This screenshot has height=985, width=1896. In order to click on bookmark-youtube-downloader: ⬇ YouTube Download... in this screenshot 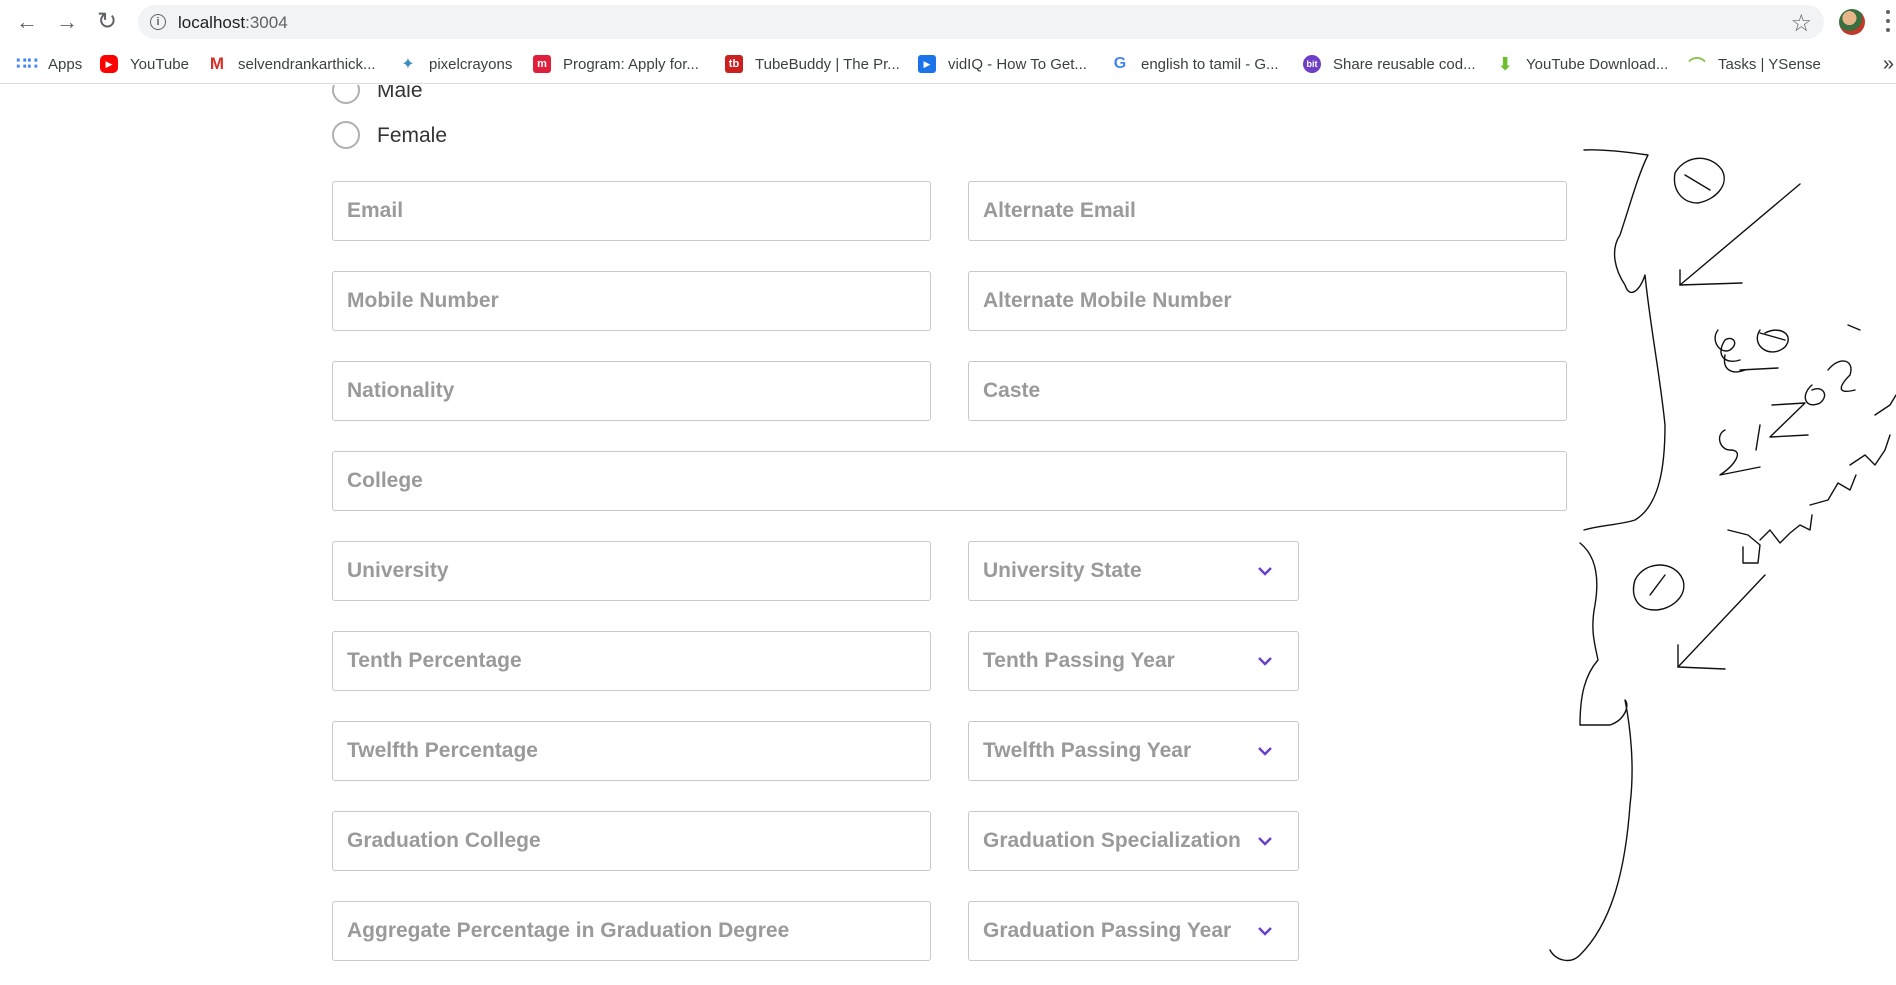, I will do `click(1582, 64)`.